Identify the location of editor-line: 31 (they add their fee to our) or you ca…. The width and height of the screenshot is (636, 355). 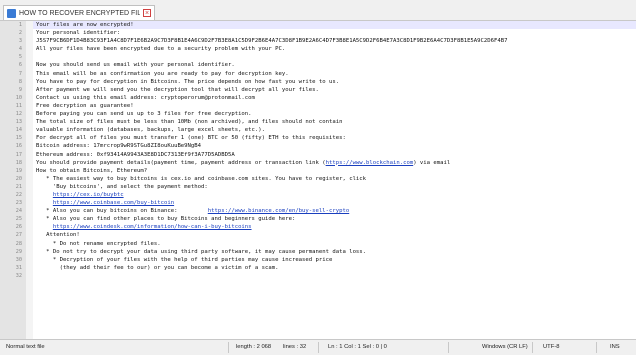
(318, 268).